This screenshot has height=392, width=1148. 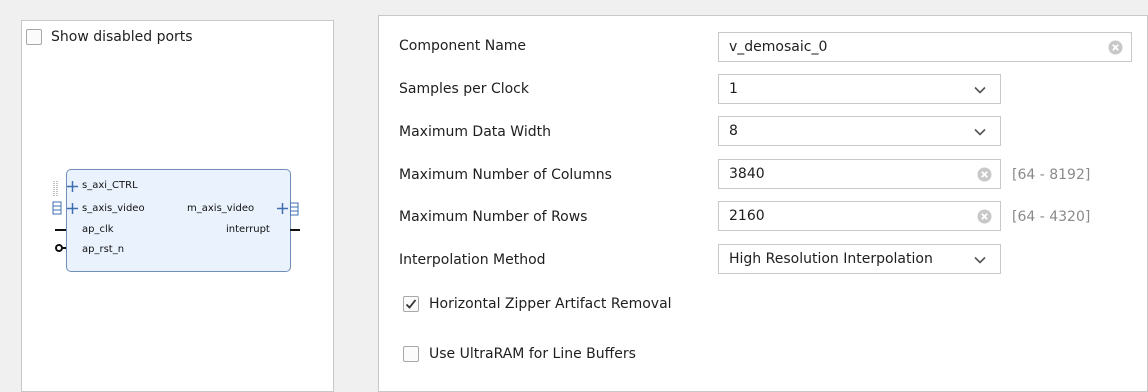 I want to click on samples-per-clock-select: 1, so click(x=859, y=89).